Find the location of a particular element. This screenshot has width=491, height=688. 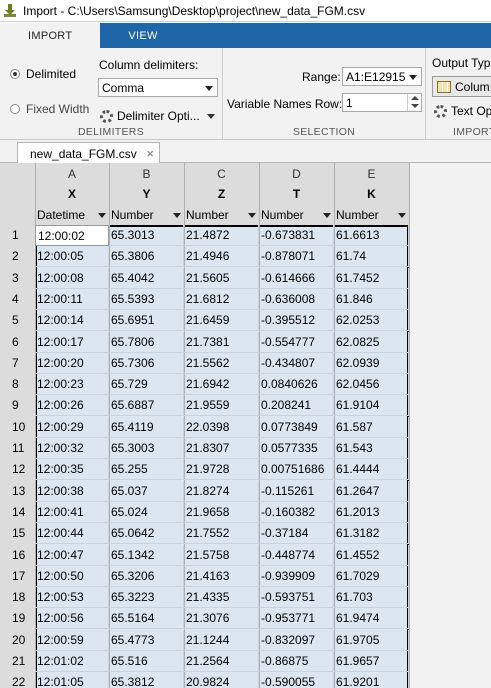

table-cell: 65.3206 is located at coordinates (146, 576).